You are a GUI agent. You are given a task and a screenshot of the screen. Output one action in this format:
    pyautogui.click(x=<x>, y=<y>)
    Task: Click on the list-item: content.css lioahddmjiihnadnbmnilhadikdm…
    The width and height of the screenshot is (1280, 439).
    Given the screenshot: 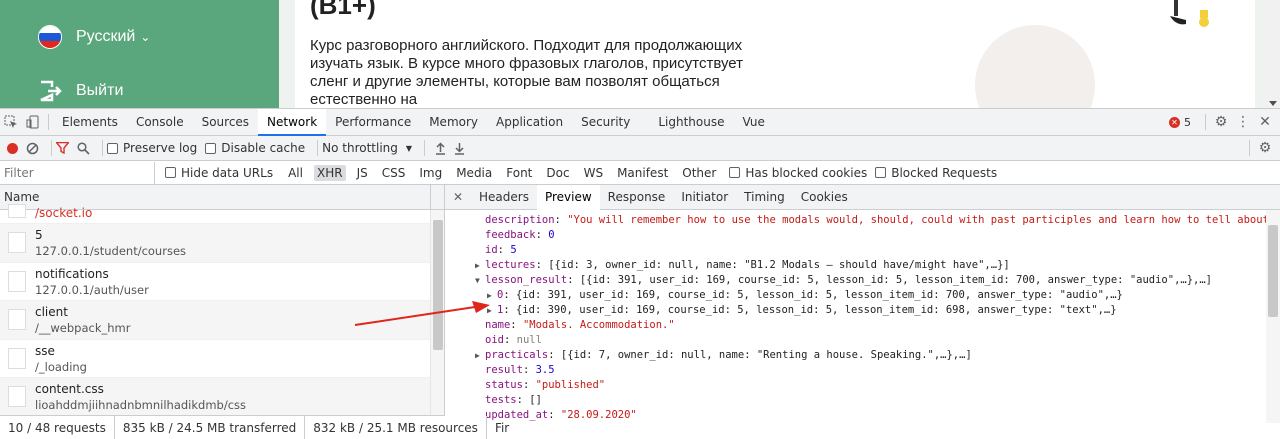 What is the action you would take?
    pyautogui.click(x=222, y=397)
    